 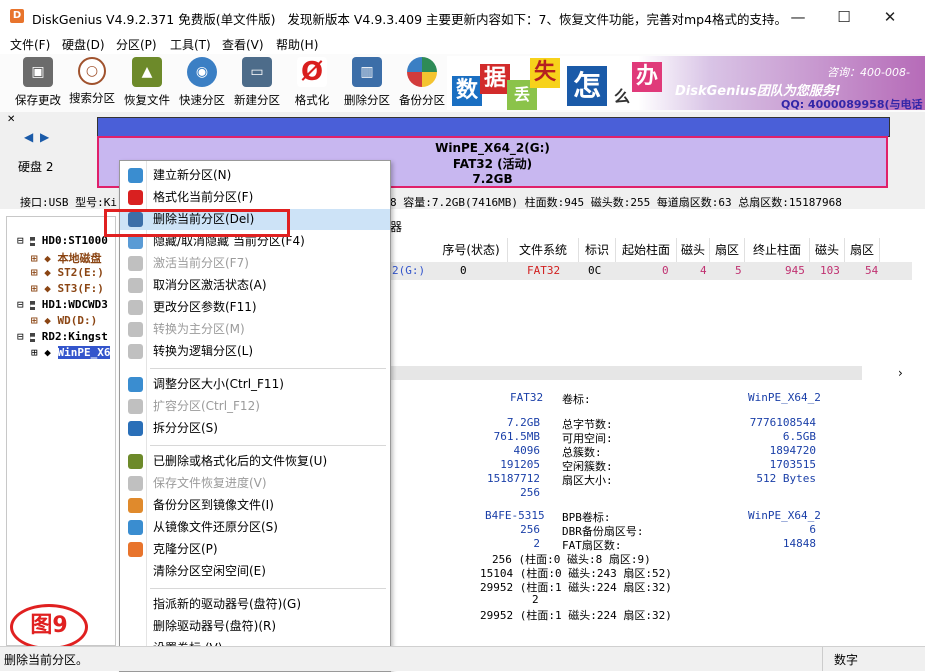 What do you see at coordinates (462, 44) in the screenshot?
I see `menu-bar: 文件(F) 硬盘(D) 分区(P) 工具(T) 查看(V) 帮助(H)` at bounding box center [462, 44].